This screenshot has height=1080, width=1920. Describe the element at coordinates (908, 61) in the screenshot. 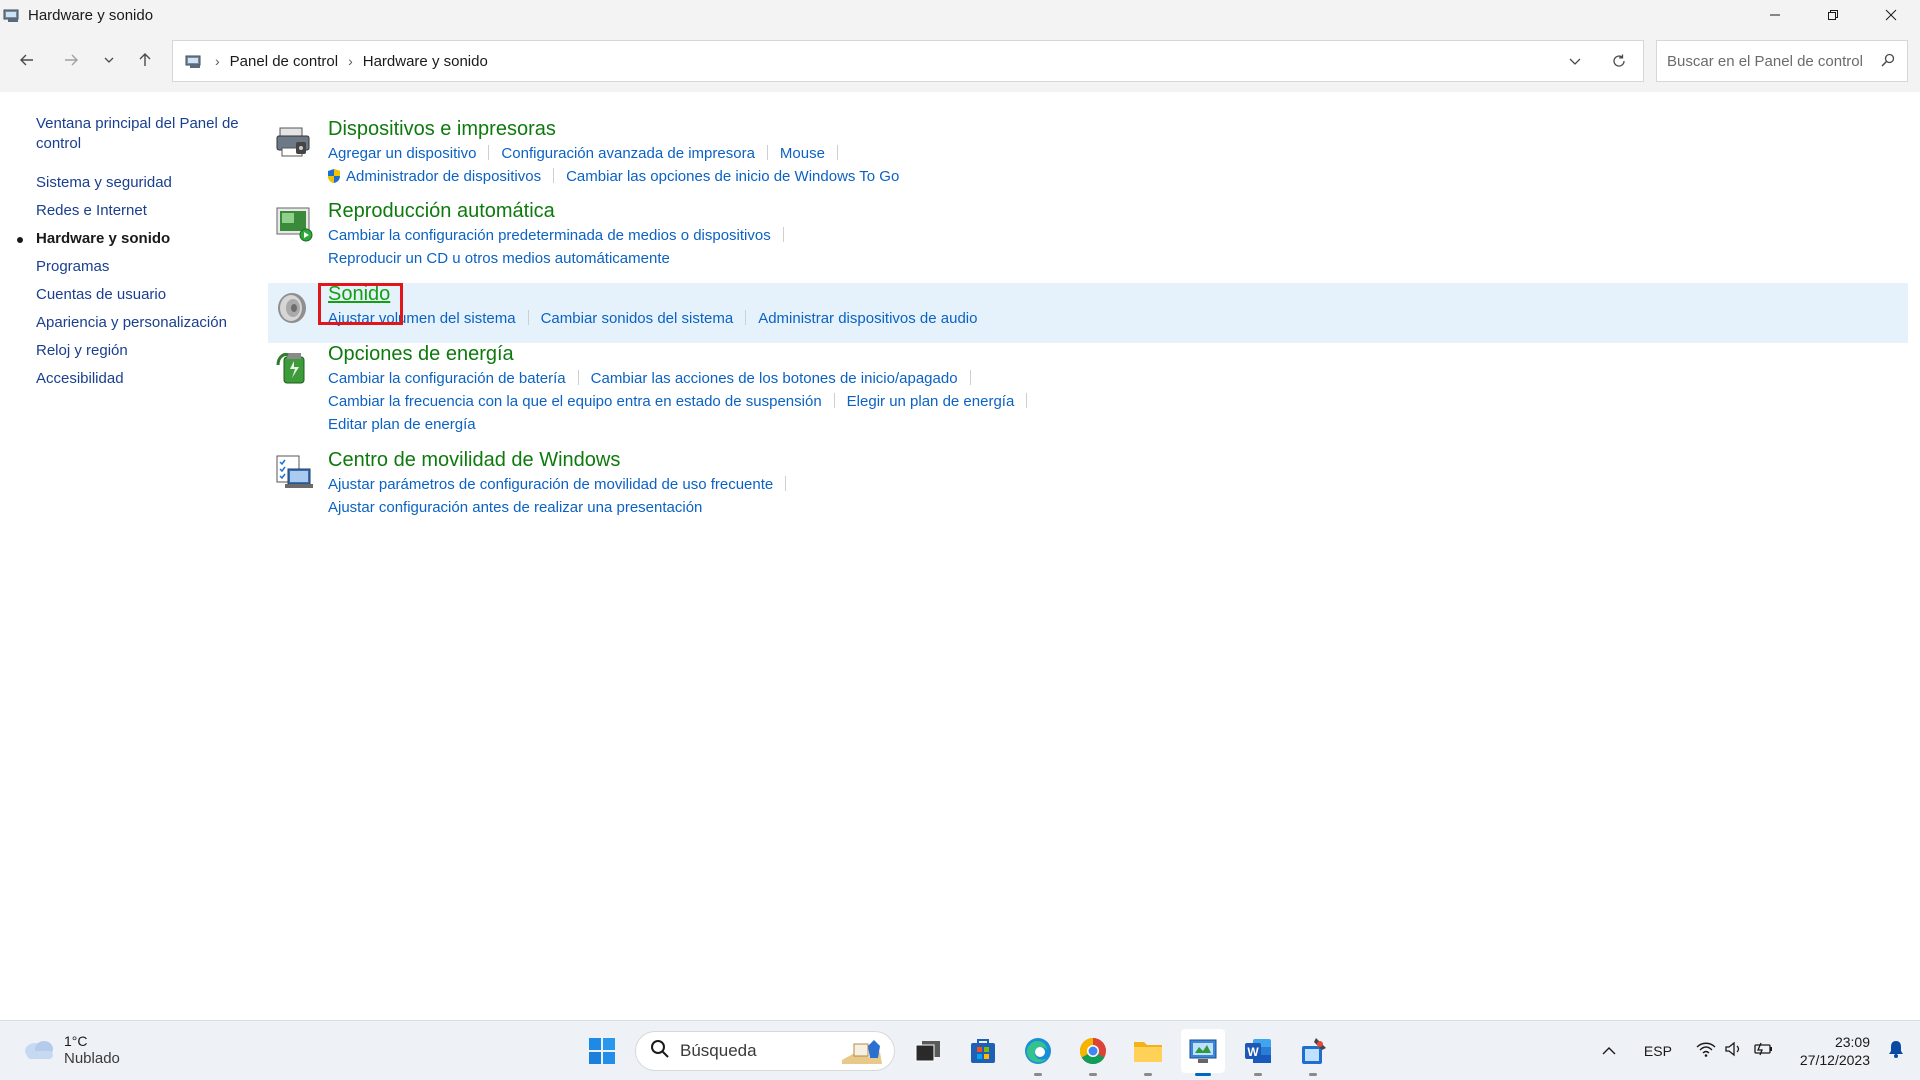

I see `address-bar: › Panel de control › Hardware y sonido` at that location.